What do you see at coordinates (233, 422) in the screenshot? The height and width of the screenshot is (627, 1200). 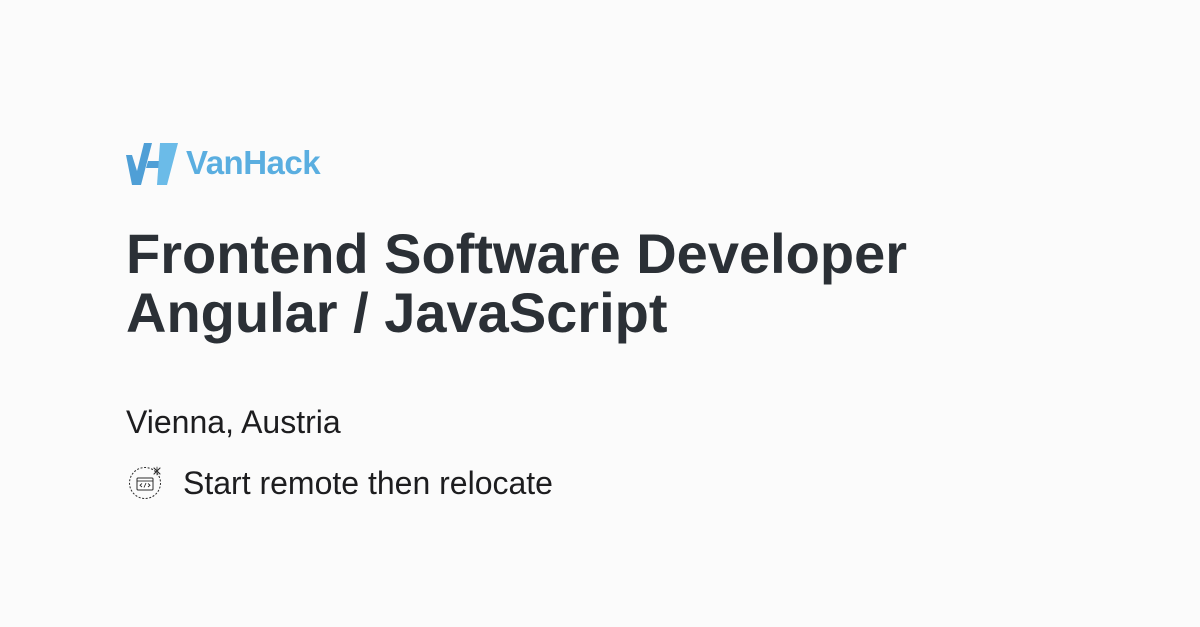 I see `job-location: Vienna, Austria` at bounding box center [233, 422].